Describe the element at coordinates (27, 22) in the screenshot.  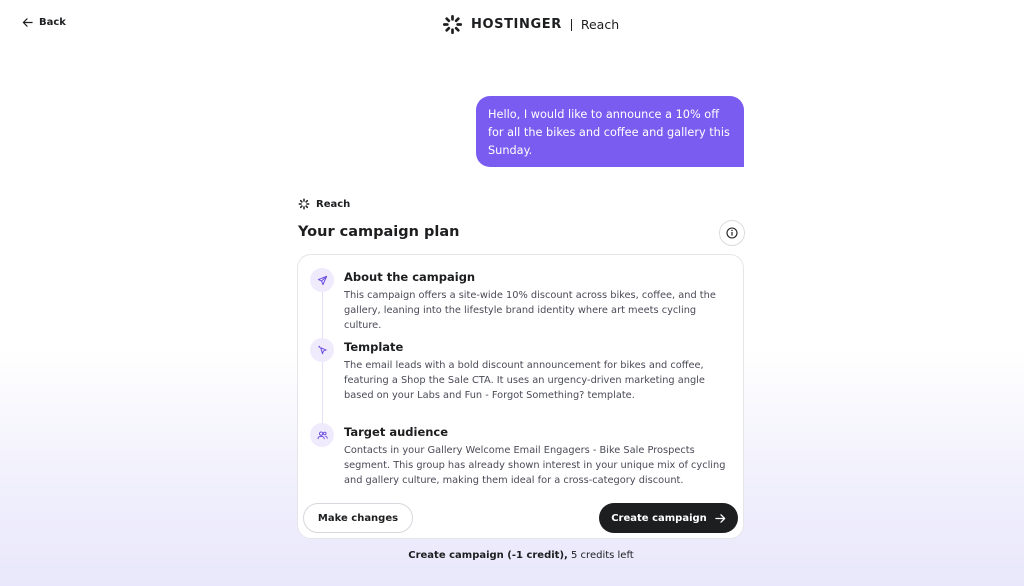
I see `arrow-left-icon` at that location.